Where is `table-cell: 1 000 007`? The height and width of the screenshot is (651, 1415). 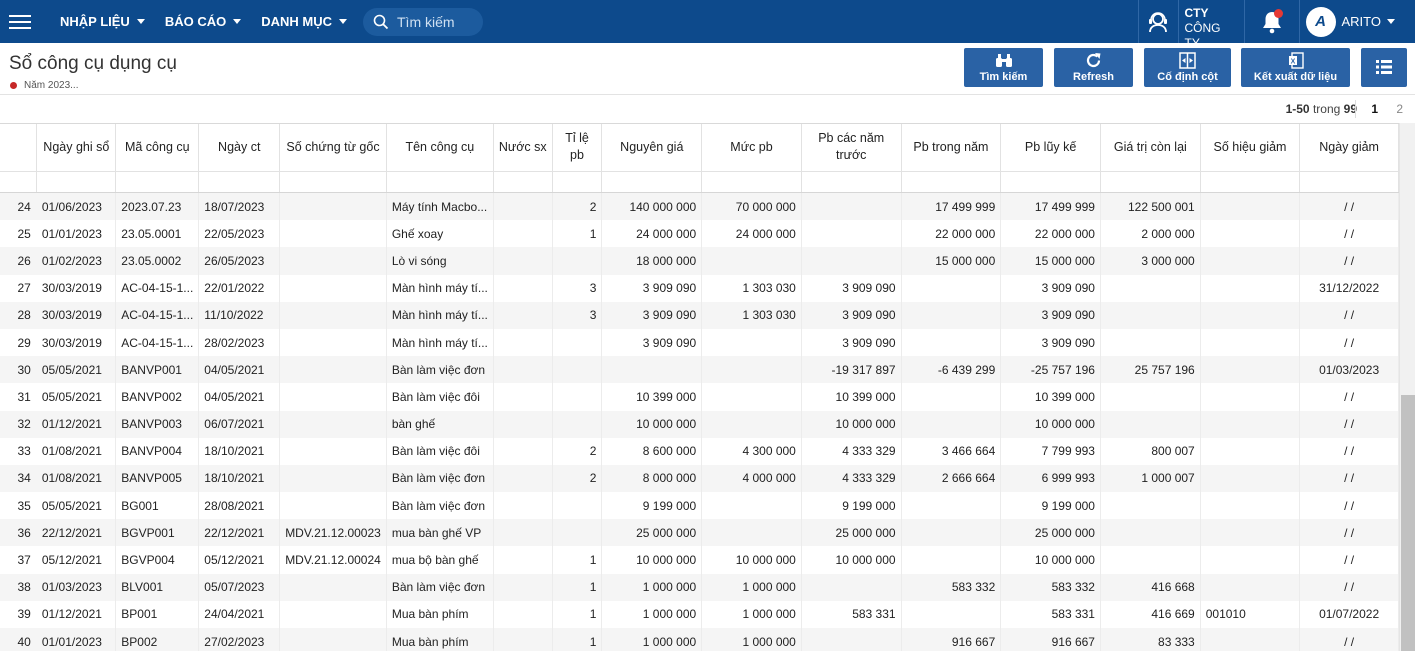 table-cell: 1 000 007 is located at coordinates (1150, 478).